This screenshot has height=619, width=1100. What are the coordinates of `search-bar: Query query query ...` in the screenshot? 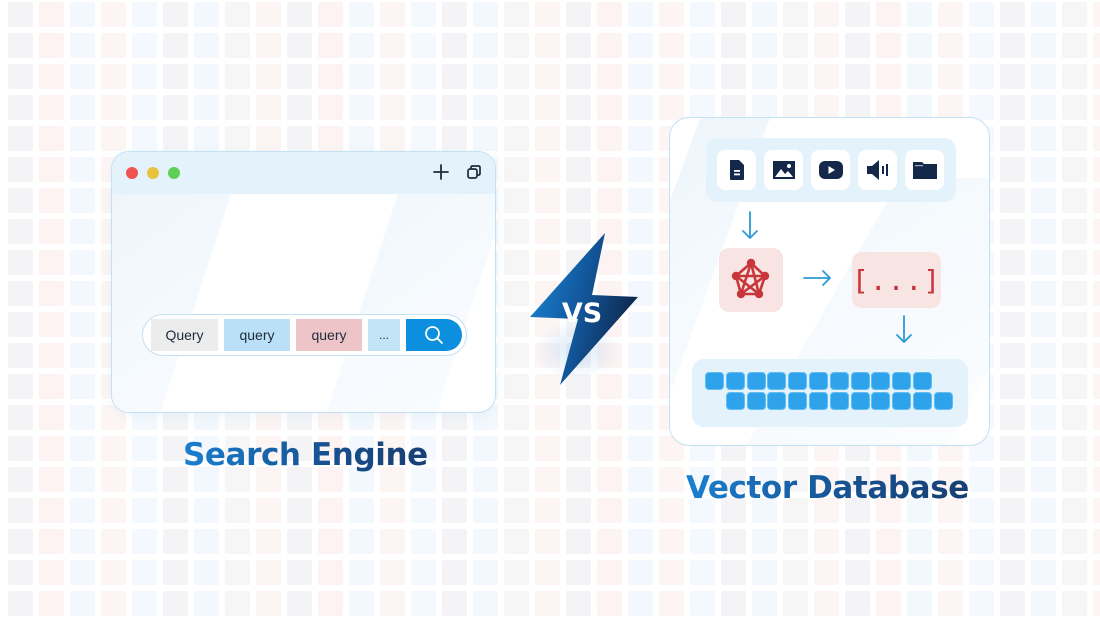 It's located at (304, 335).